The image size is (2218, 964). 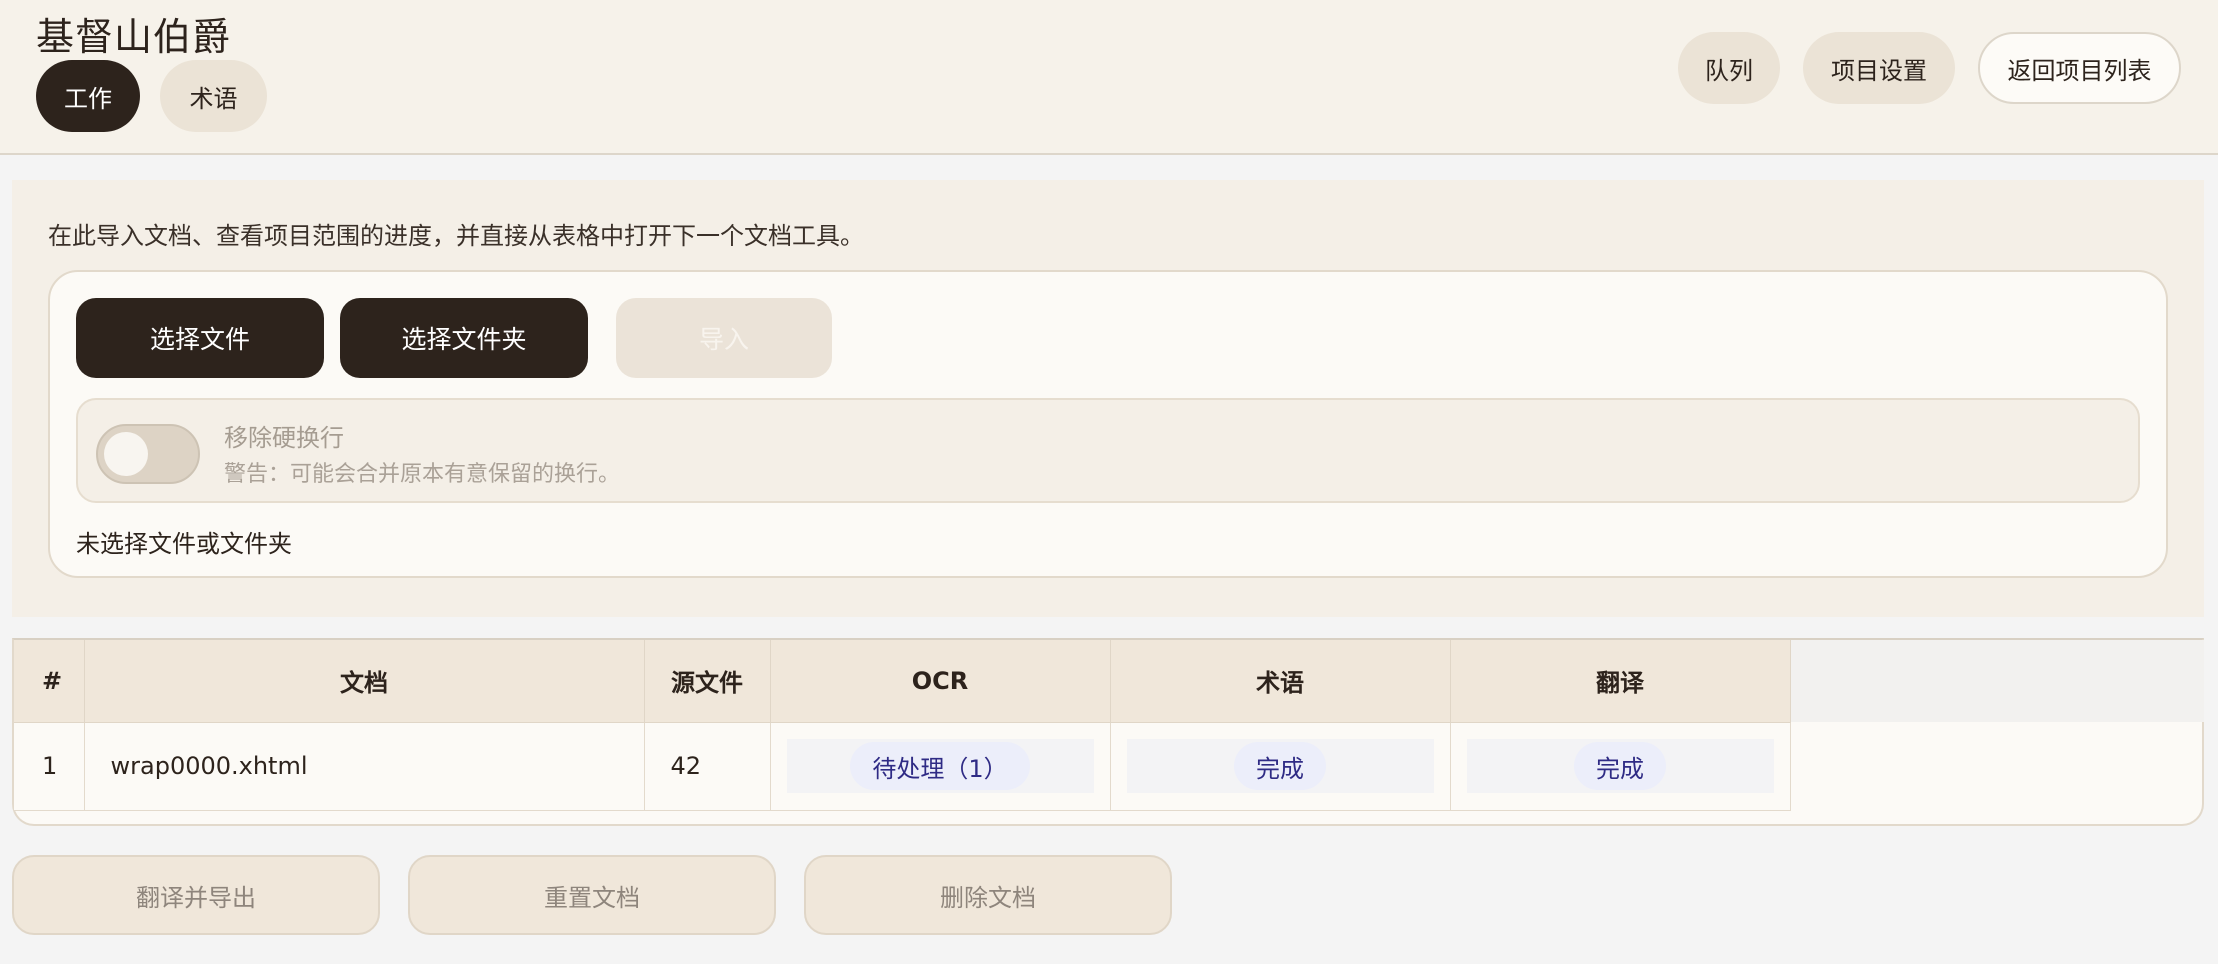 What do you see at coordinates (707, 766) in the screenshot?
I see `row-source-count: 42` at bounding box center [707, 766].